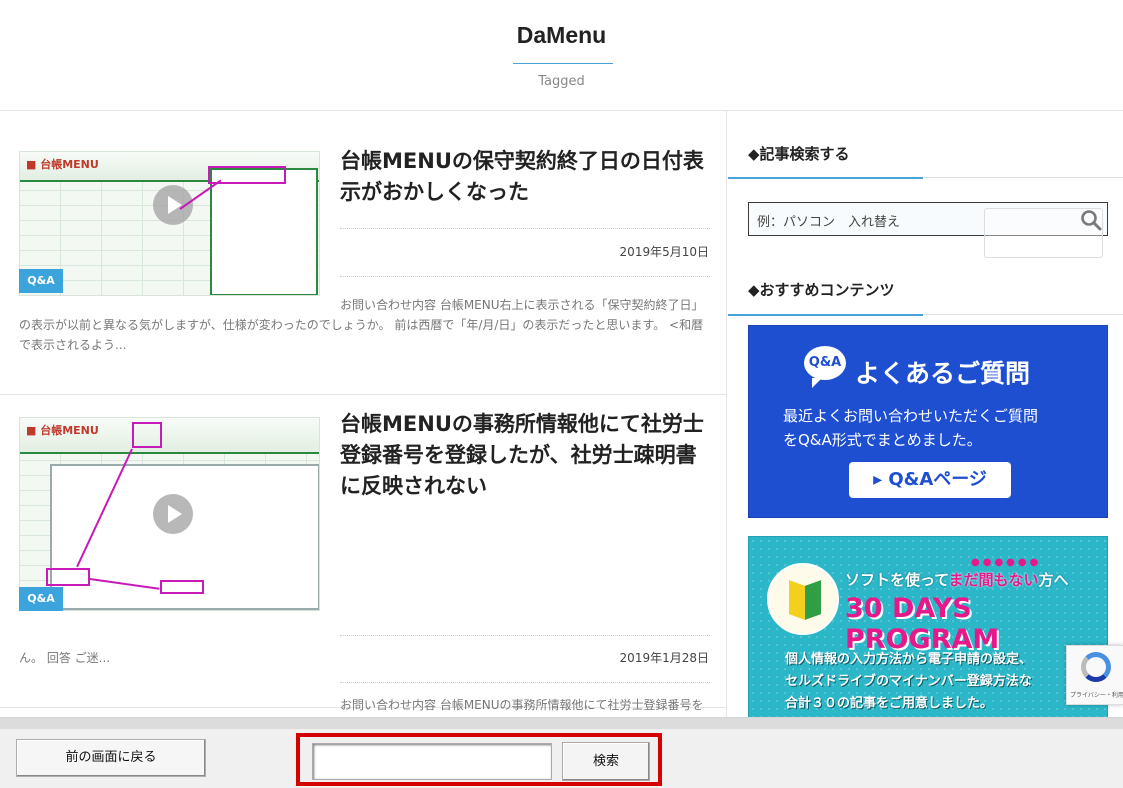 The height and width of the screenshot is (788, 1123). Describe the element at coordinates (264, 231) in the screenshot. I see `thumbnail-panel` at that location.